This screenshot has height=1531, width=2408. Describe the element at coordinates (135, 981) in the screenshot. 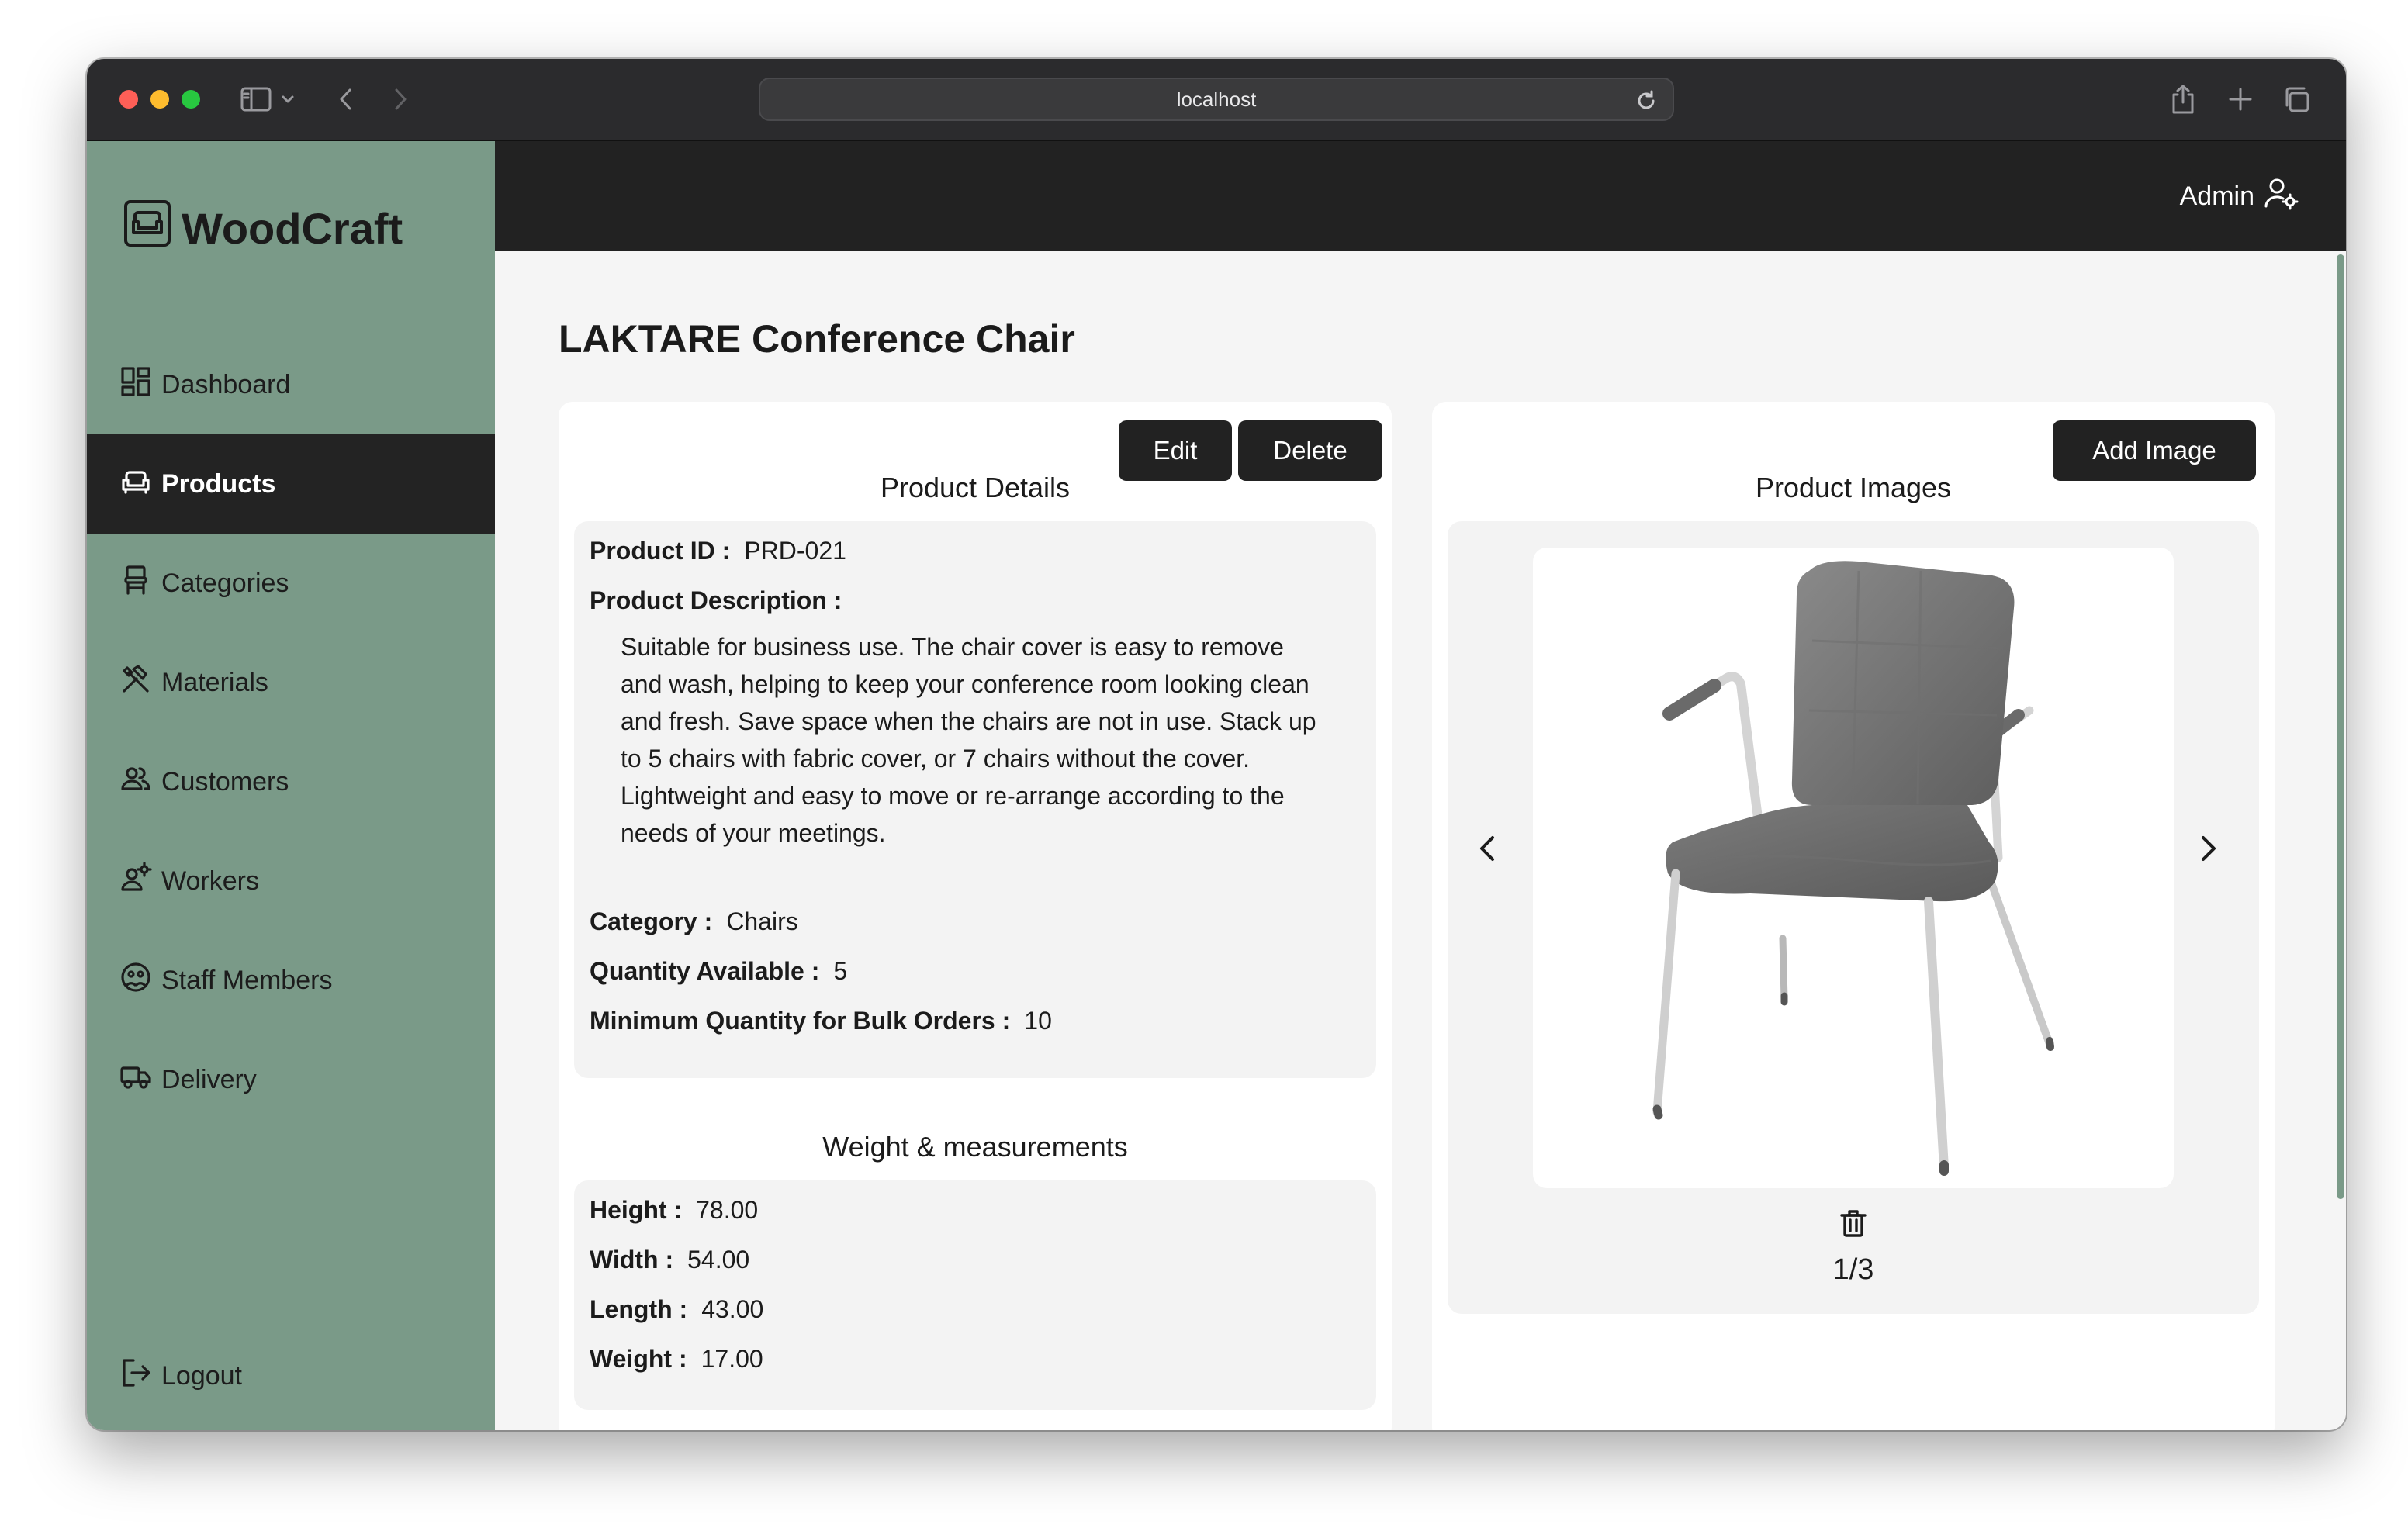

I see `staff-icon` at that location.